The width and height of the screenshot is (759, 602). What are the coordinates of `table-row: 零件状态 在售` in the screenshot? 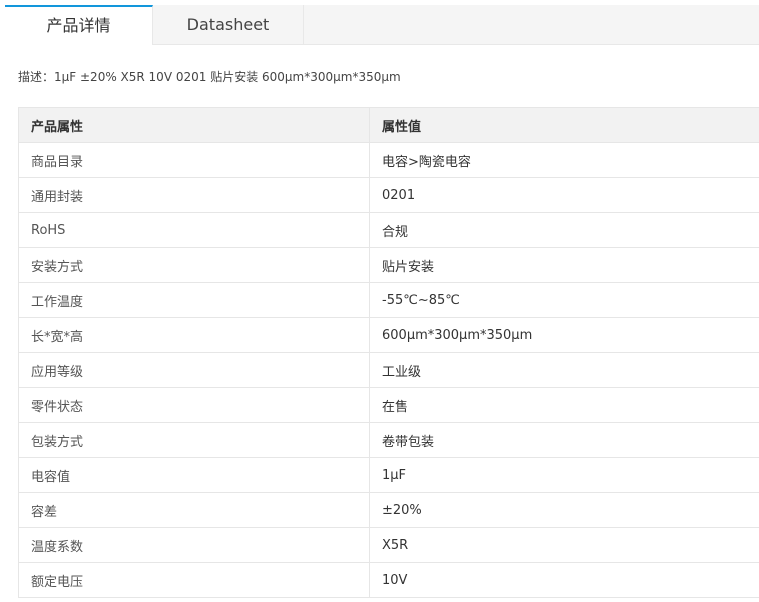 It's located at (388, 405).